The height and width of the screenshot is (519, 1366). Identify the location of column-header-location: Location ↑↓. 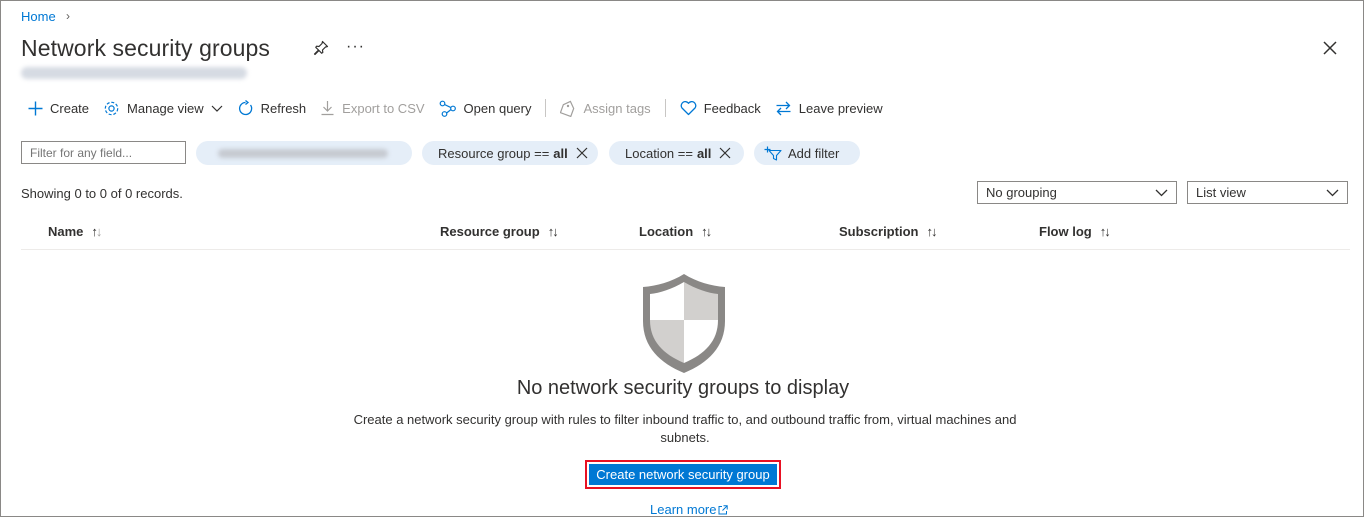
(675, 231).